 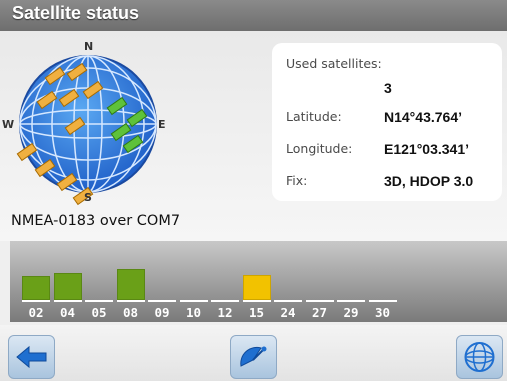 I want to click on satellite-dish-icon, so click(x=253, y=356).